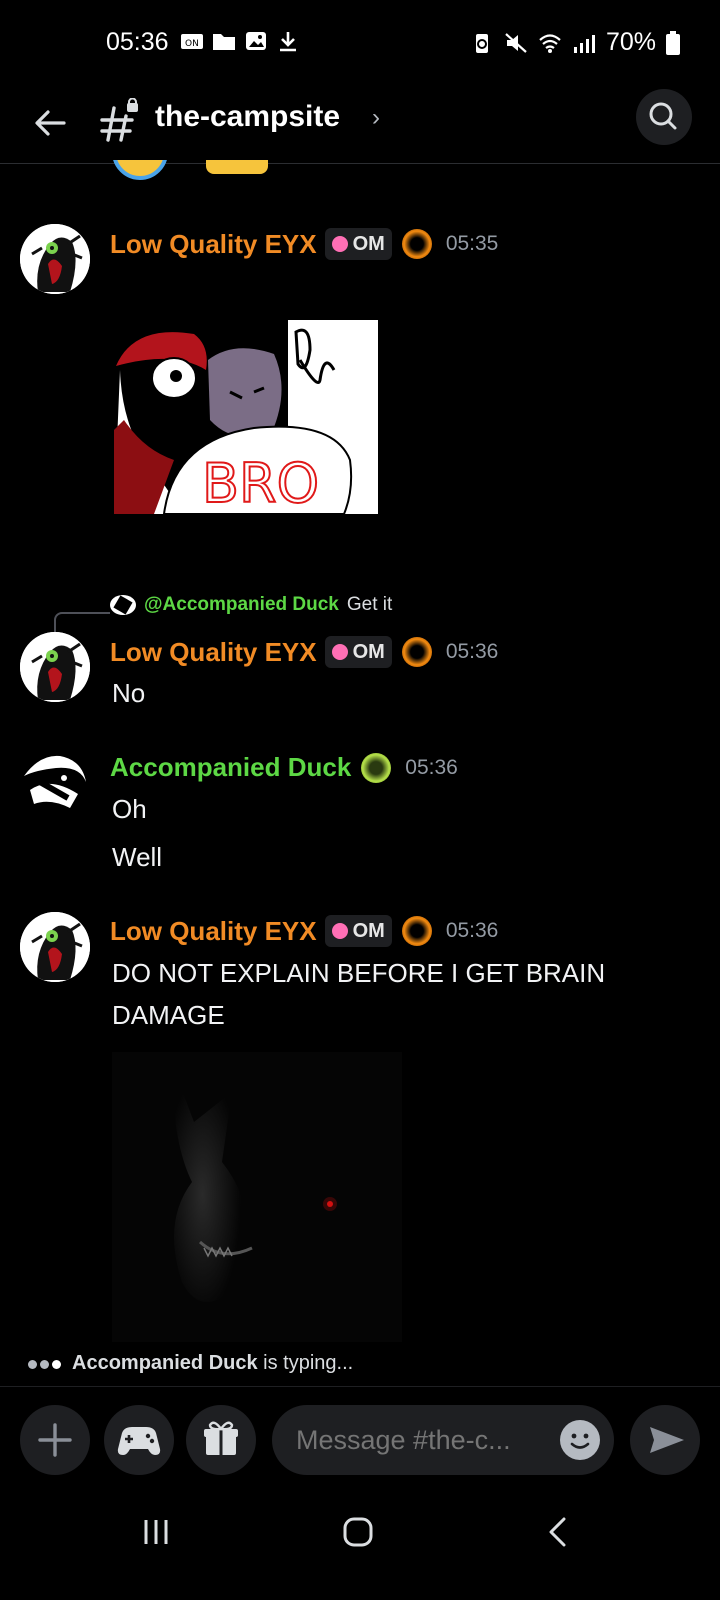 The width and height of the screenshot is (720, 1600). Describe the element at coordinates (241, 605) in the screenshot. I see `reply-author: @Accompanied Duck` at that location.